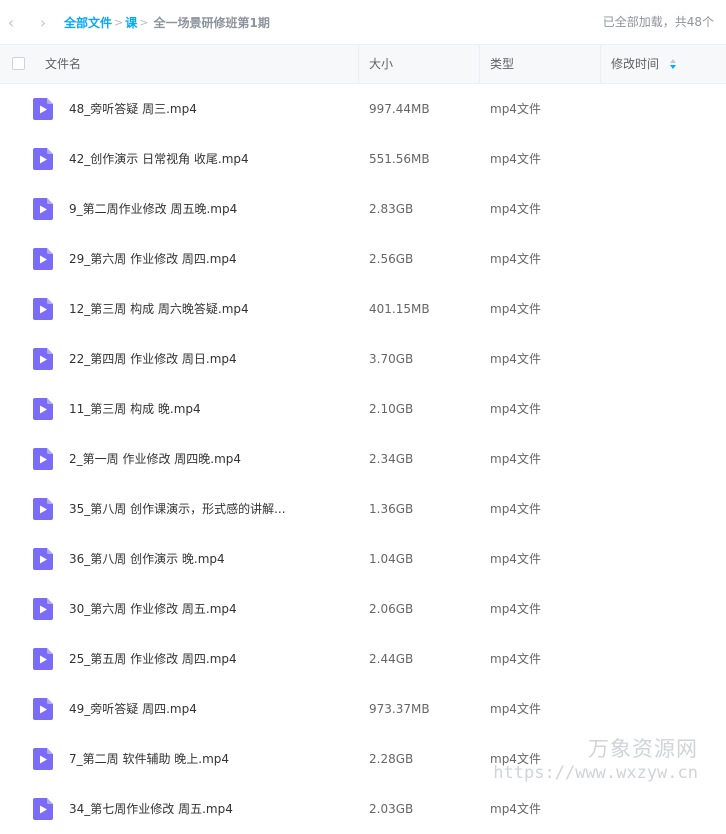 The width and height of the screenshot is (726, 834). I want to click on forward-arrow-icon: ›, so click(43, 22).